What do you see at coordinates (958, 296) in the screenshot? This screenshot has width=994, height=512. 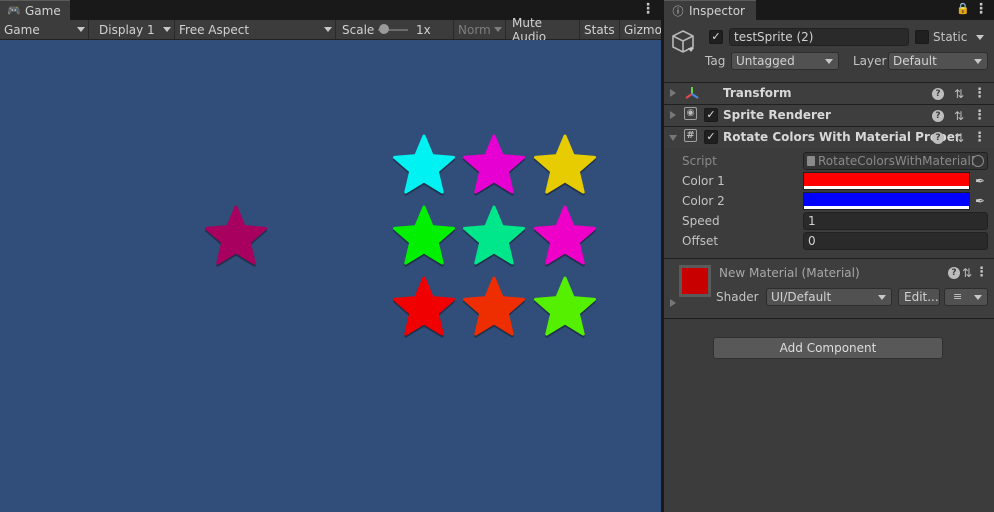 I see `list-icon: ≡` at bounding box center [958, 296].